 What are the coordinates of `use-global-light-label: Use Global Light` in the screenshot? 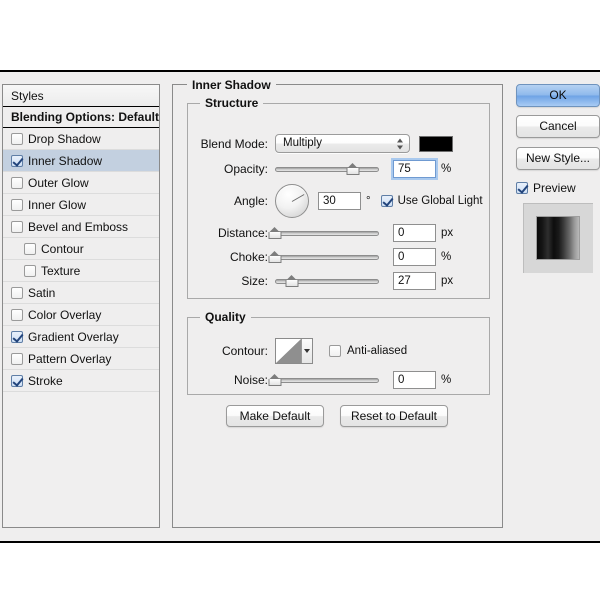 It's located at (440, 201).